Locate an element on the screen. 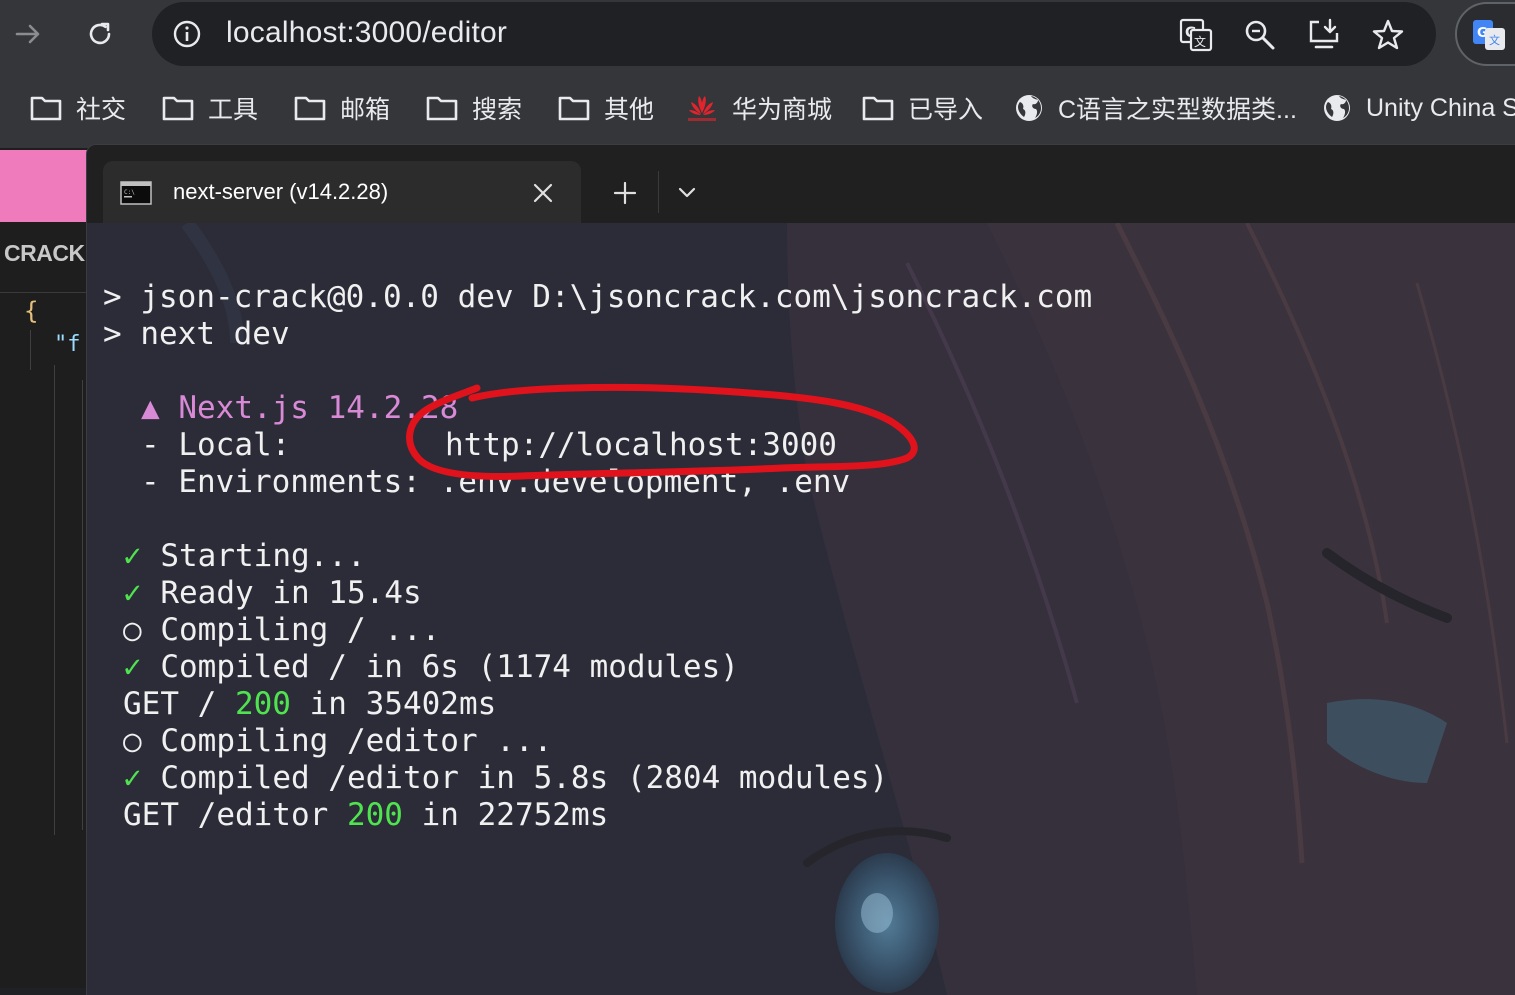 The width and height of the screenshot is (1515, 995). code-brace: { is located at coordinates (31, 311).